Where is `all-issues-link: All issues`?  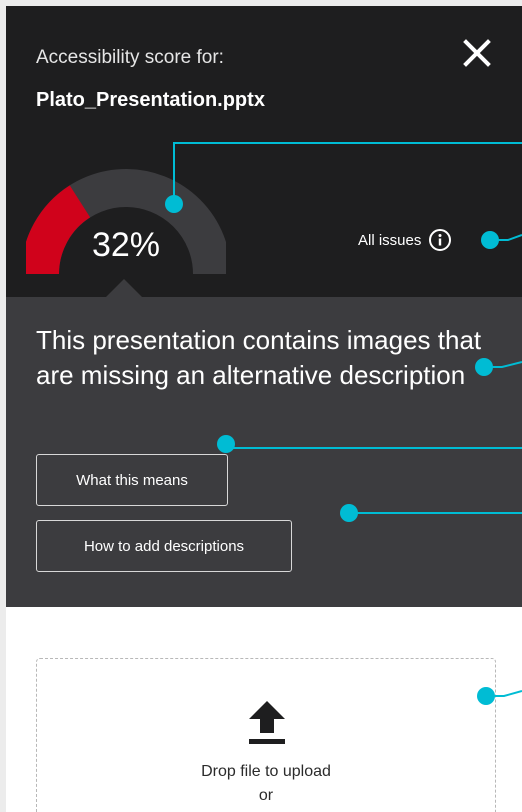
all-issues-link: All issues is located at coordinates (405, 240).